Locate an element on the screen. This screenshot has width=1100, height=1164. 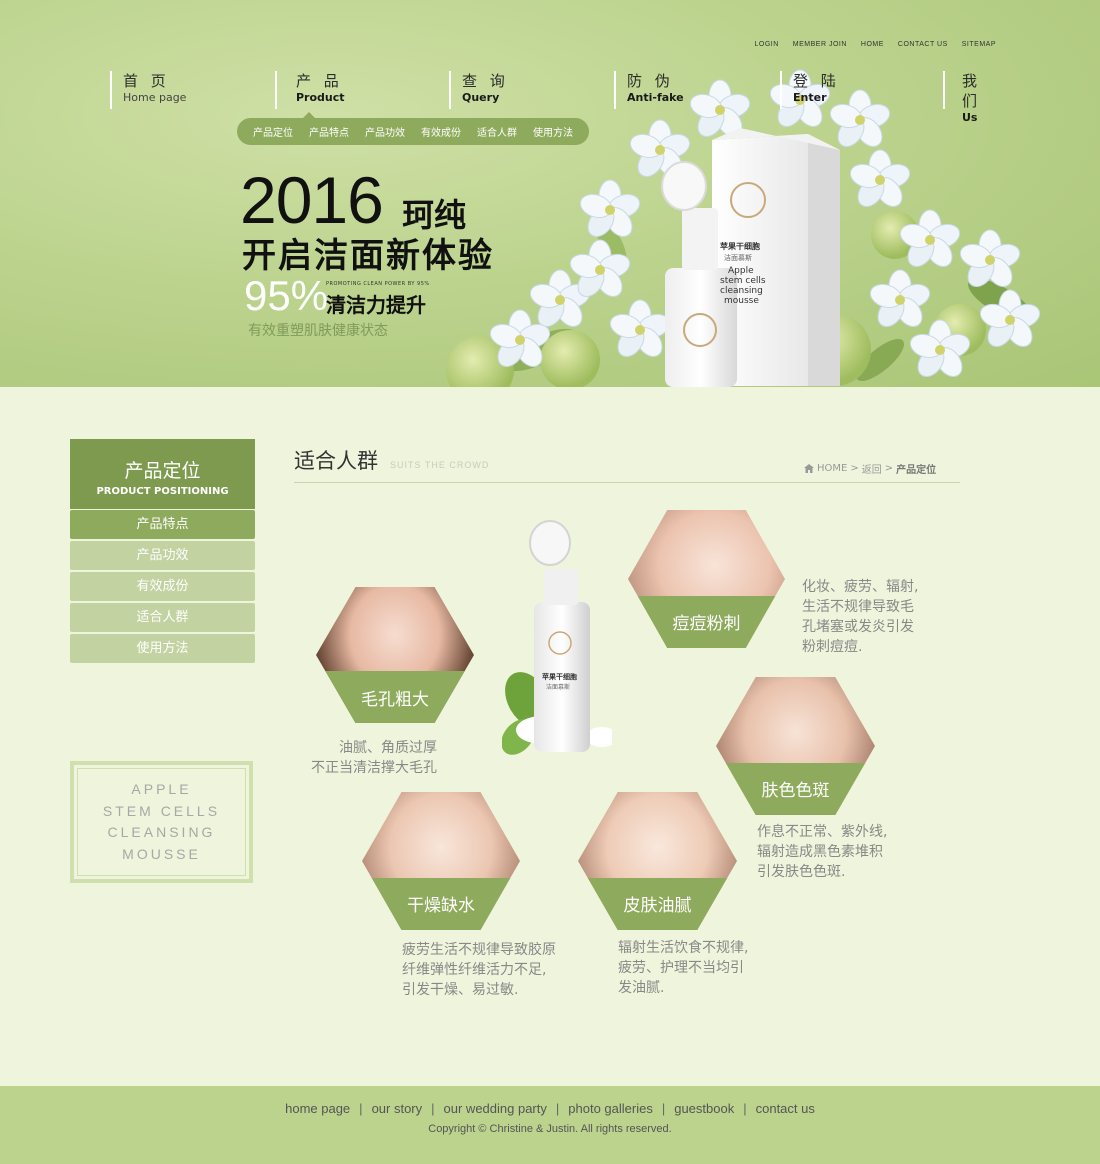
card-oily-skin: 皮肤油腻 is located at coordinates (657, 861).